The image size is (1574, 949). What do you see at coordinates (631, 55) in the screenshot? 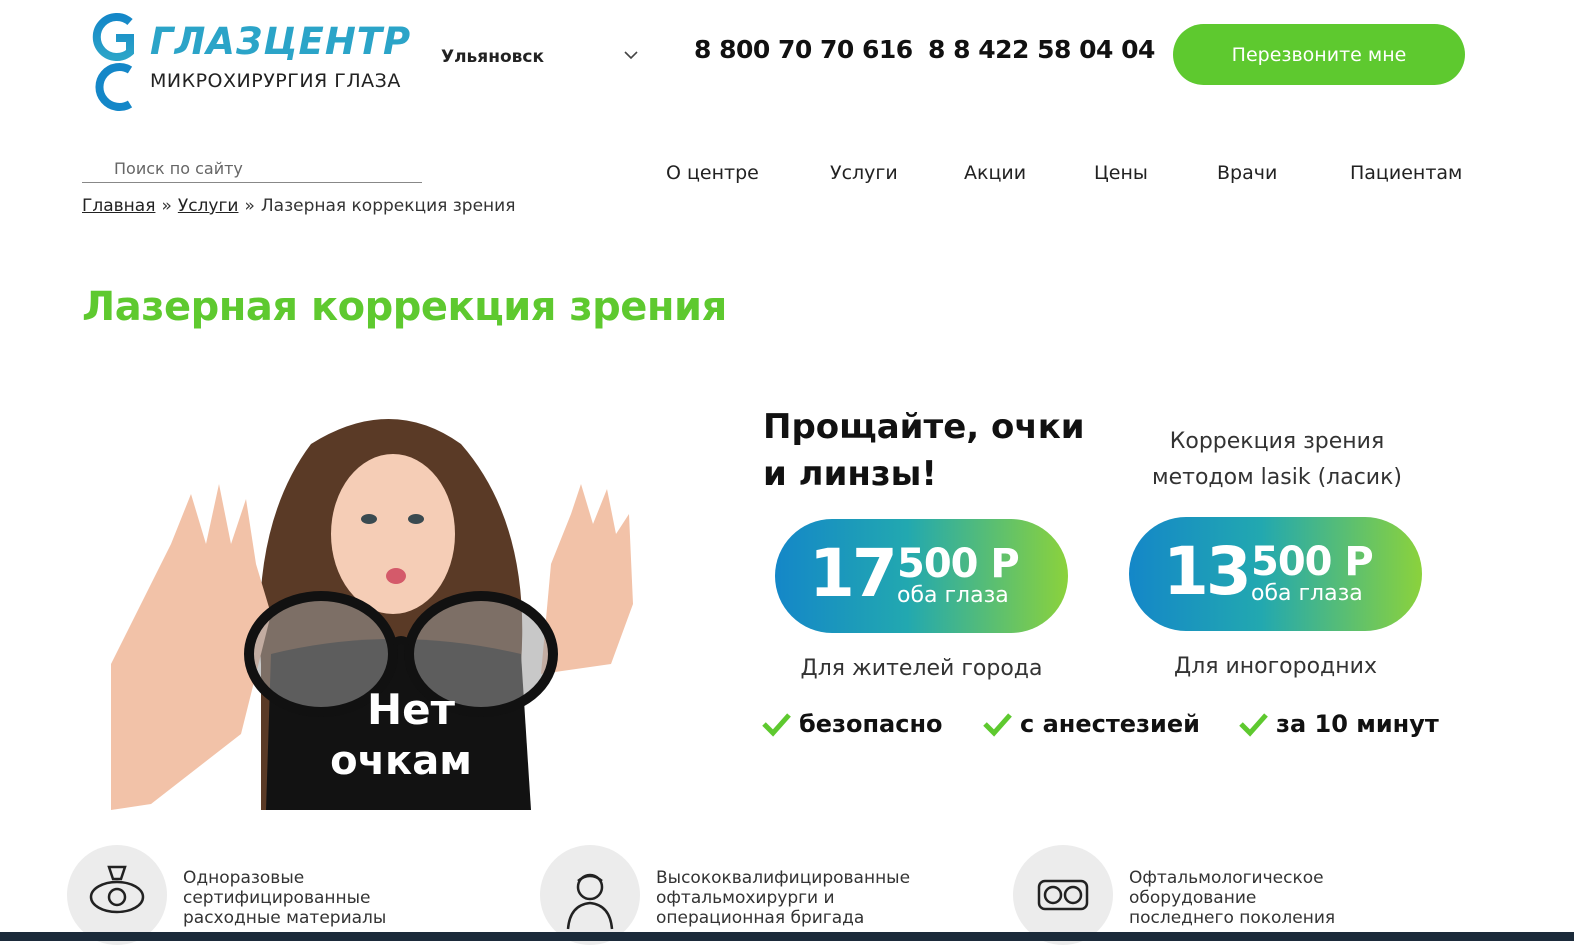
I see `chevron-down-icon` at bounding box center [631, 55].